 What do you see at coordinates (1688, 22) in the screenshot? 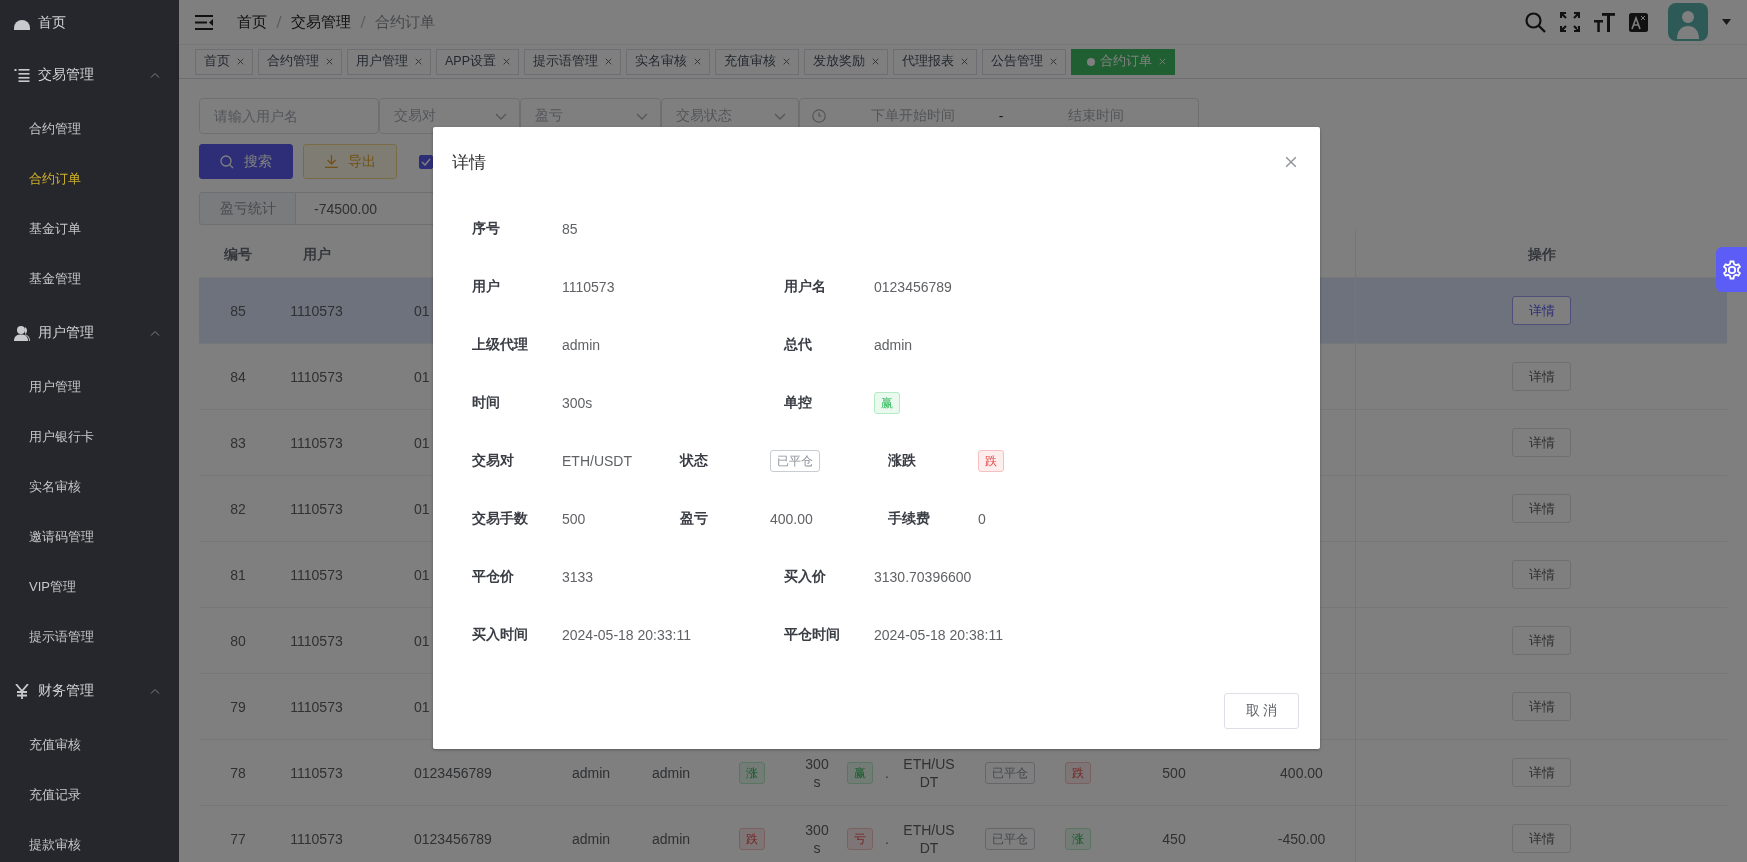
I see `avatar-icon` at bounding box center [1688, 22].